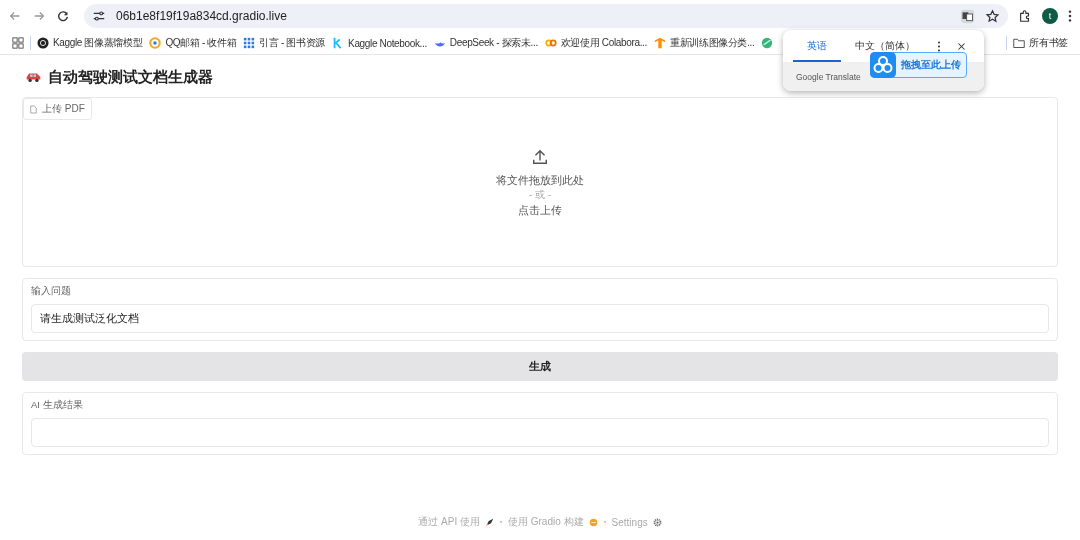 The width and height of the screenshot is (1080, 540). What do you see at coordinates (550, 43) in the screenshot?
I see `rings-logo-icon` at bounding box center [550, 43].